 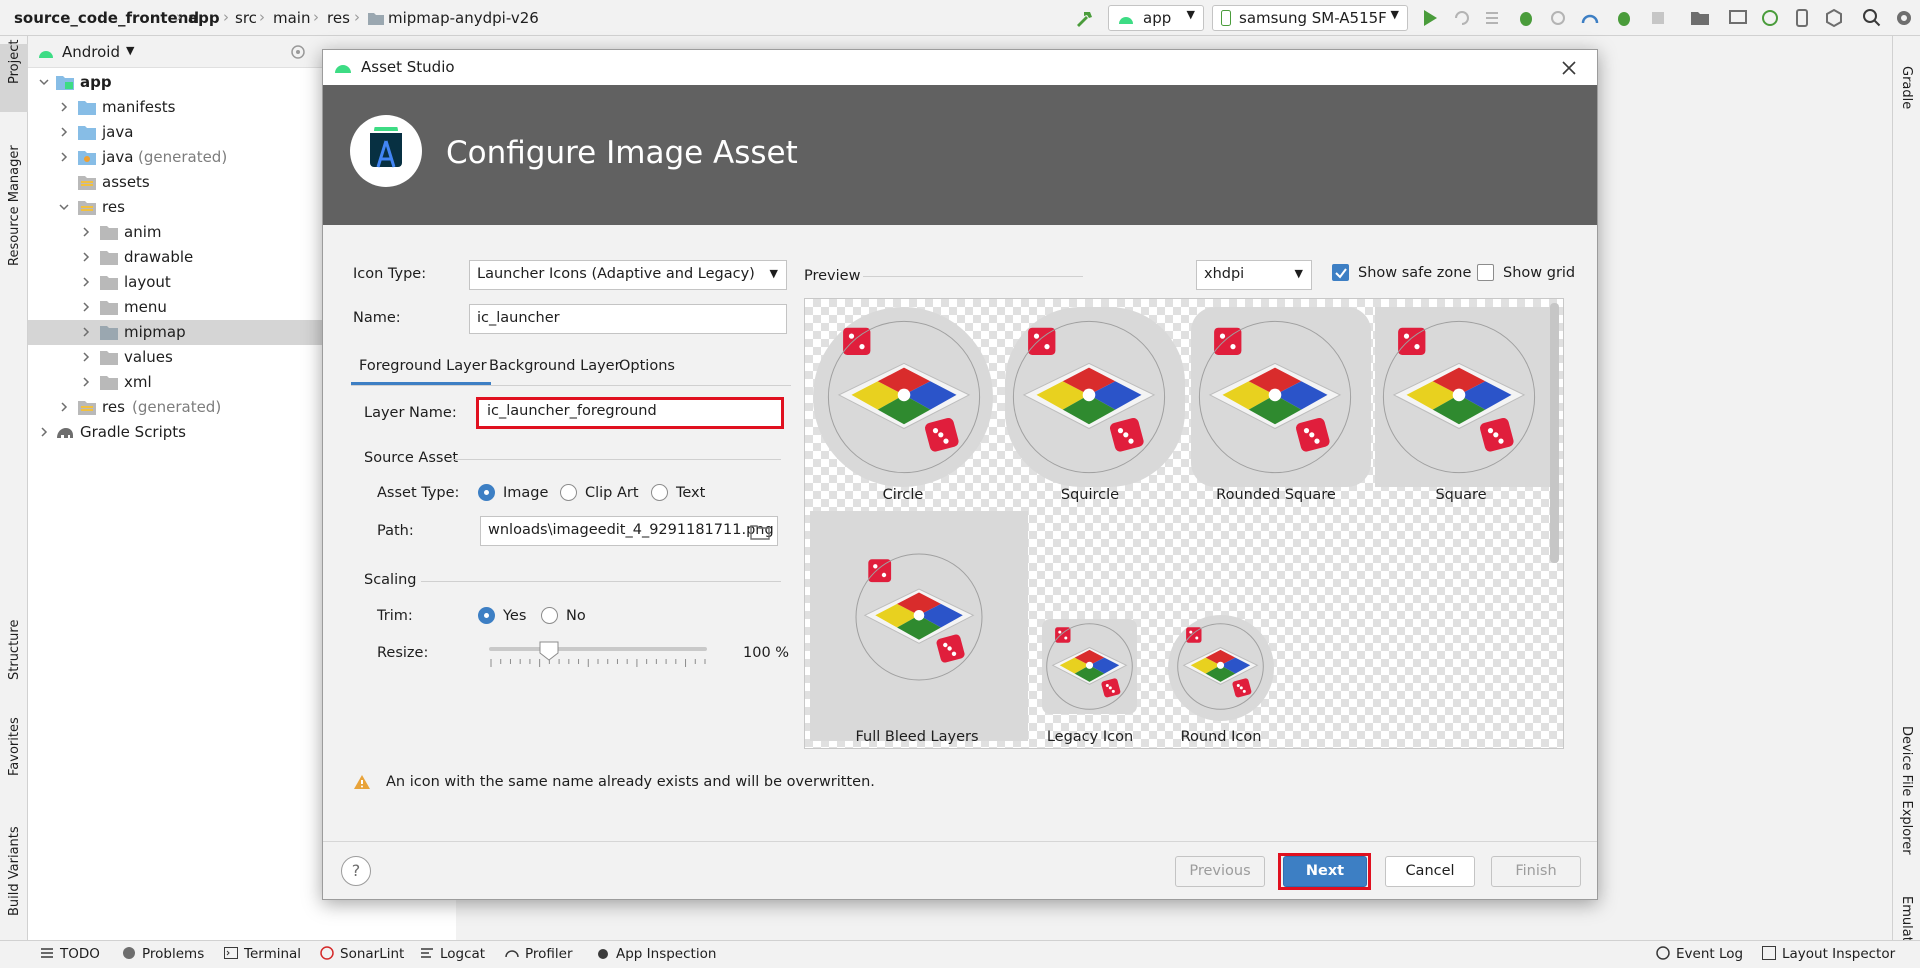 I want to click on apply-changes-icon, so click(x=1462, y=18).